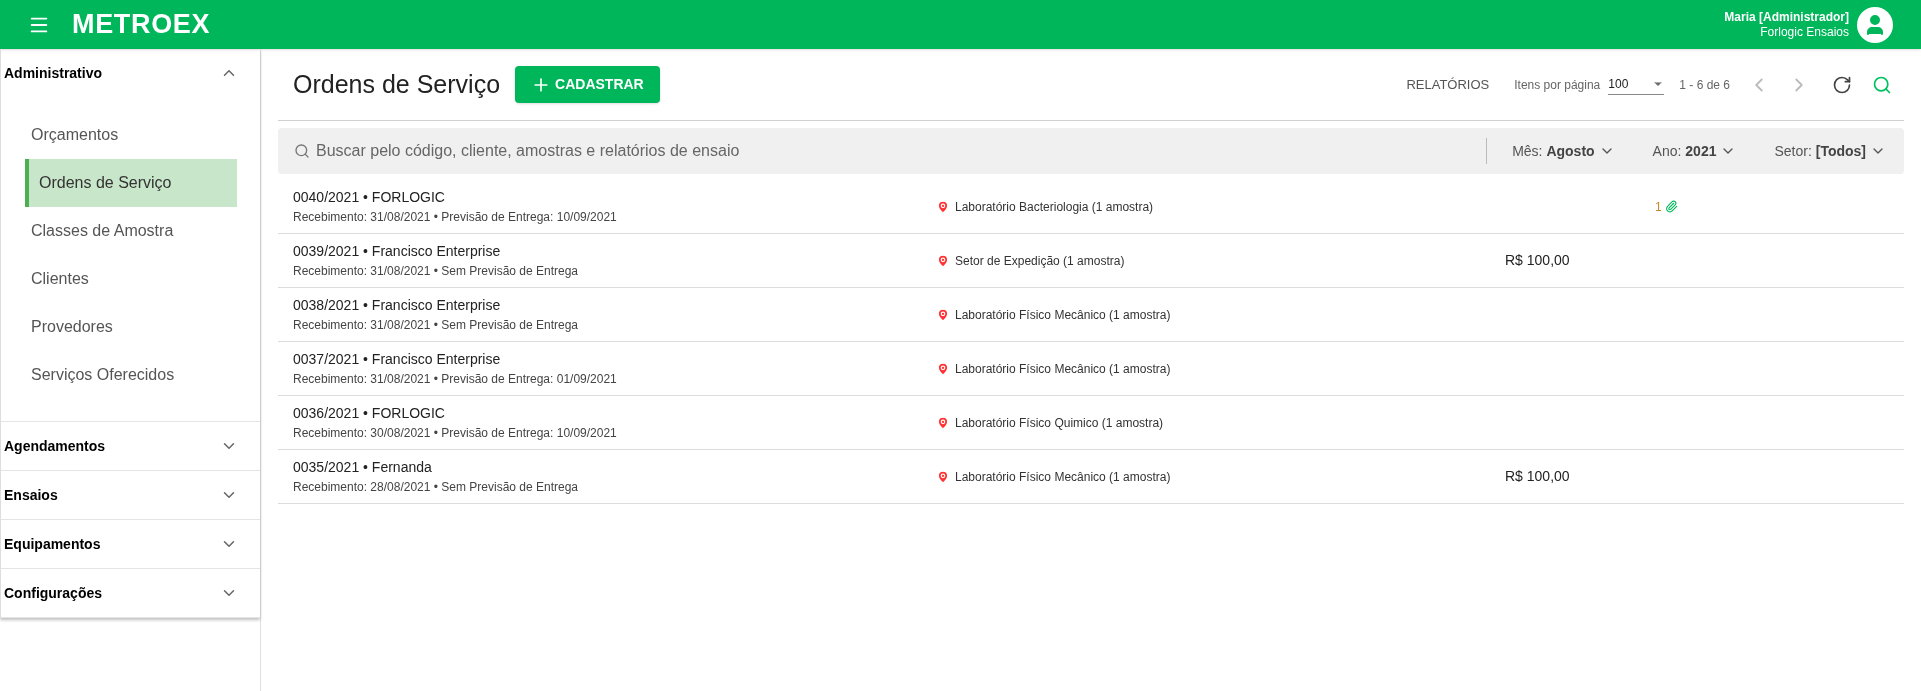 The width and height of the screenshot is (1921, 691). I want to click on sidebar-section: Agendamentos, so click(130, 446).